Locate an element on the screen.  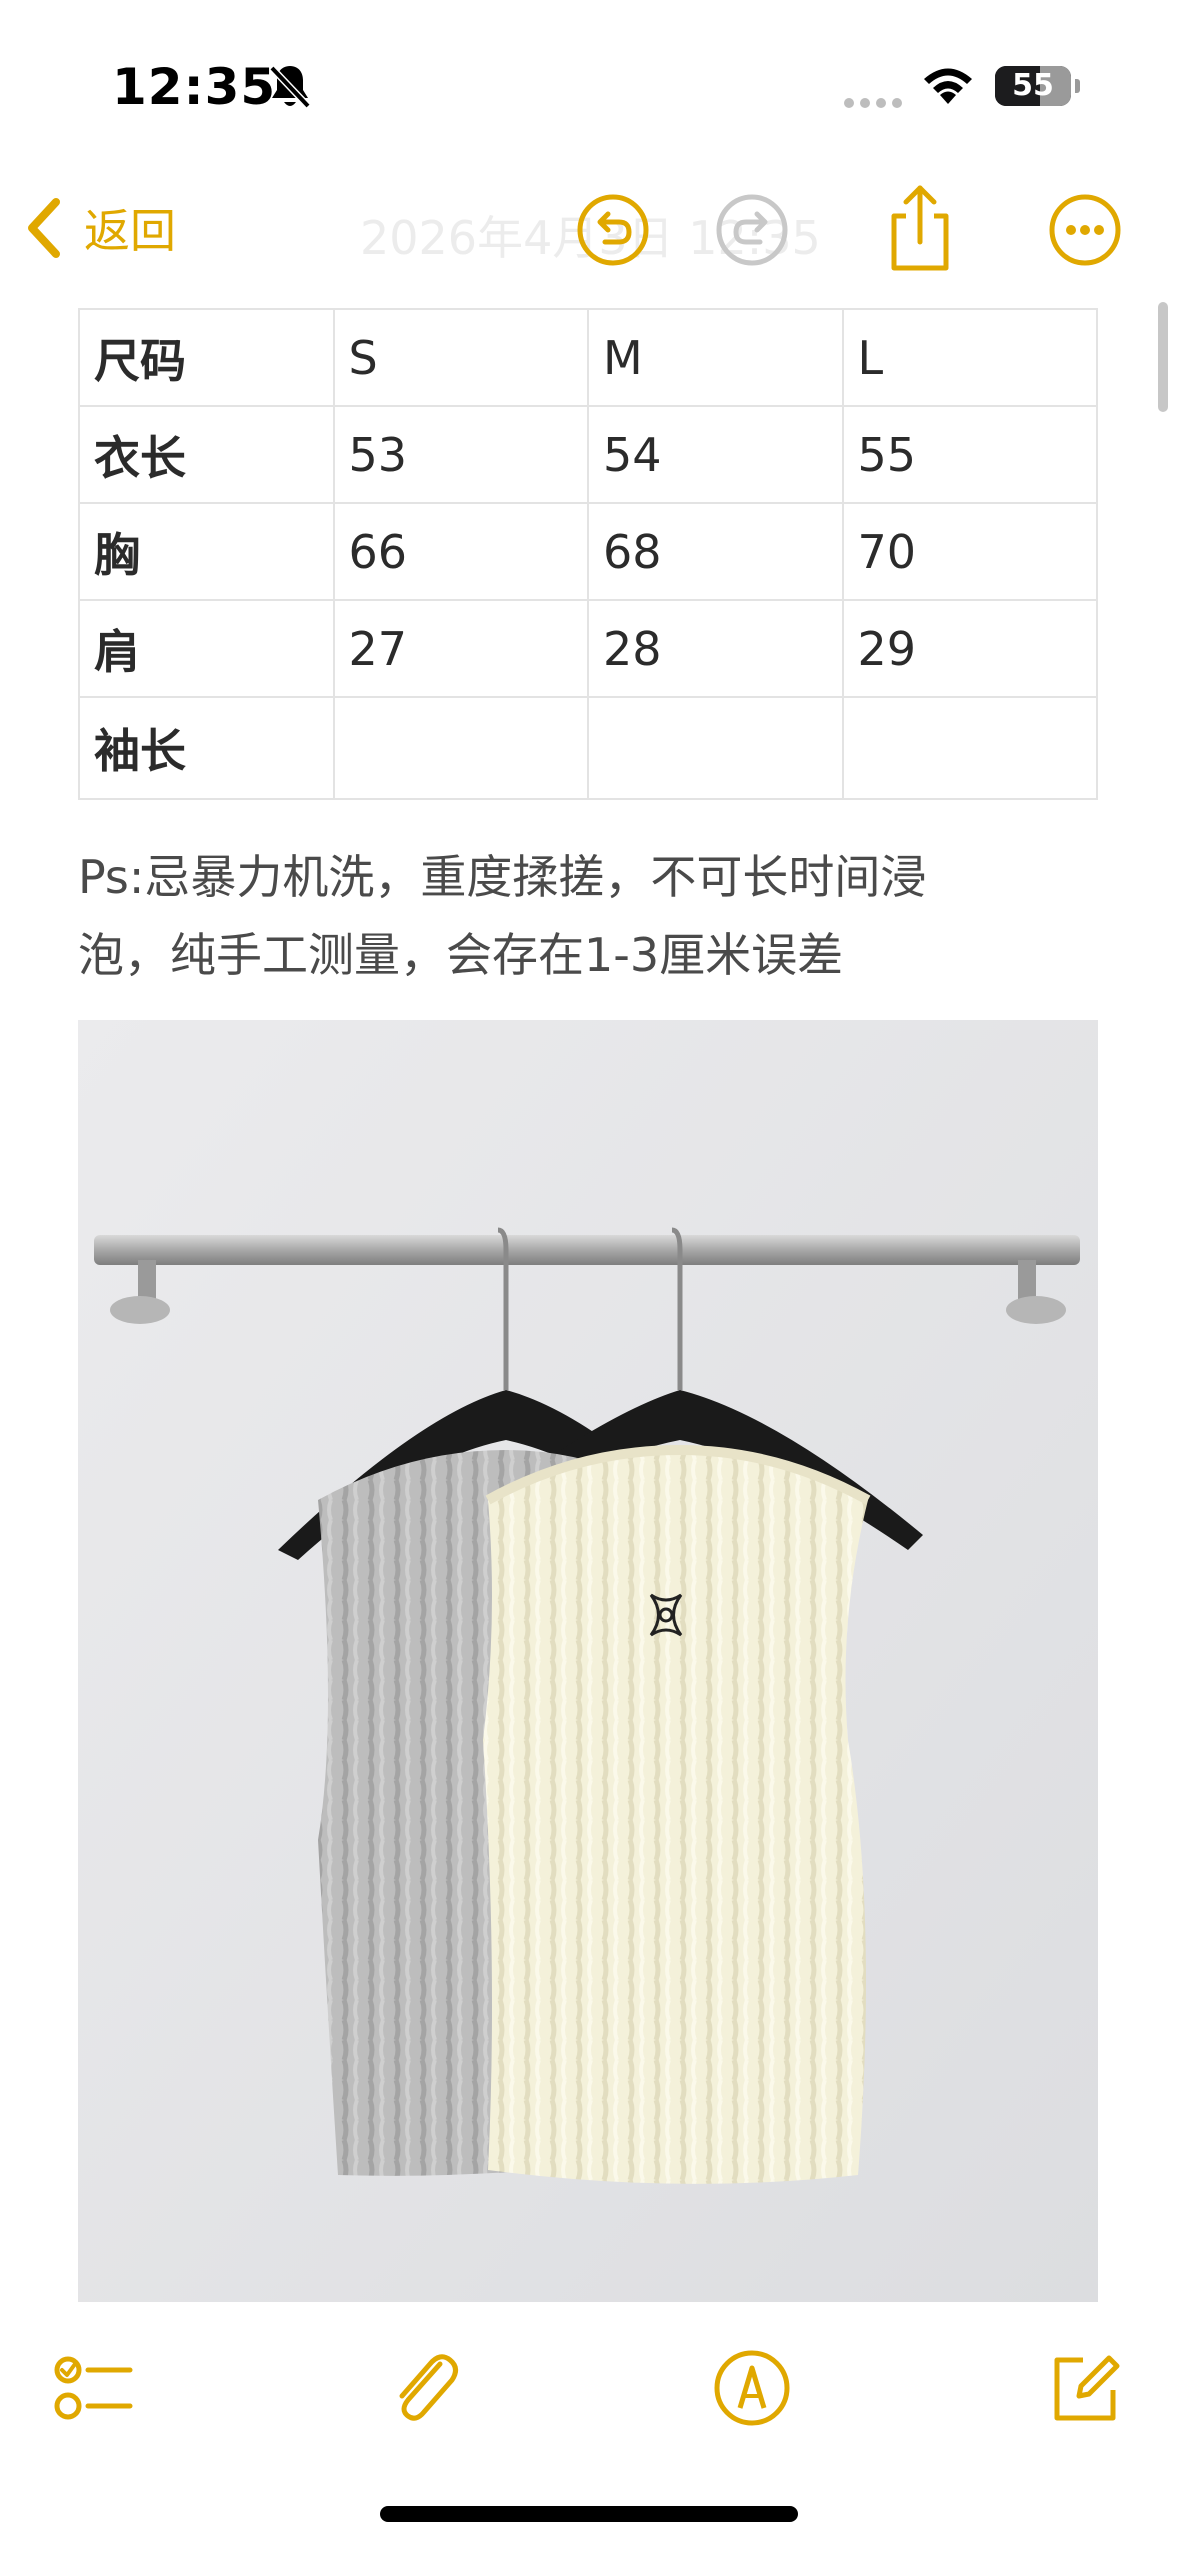
undo-icon is located at coordinates (613, 230).